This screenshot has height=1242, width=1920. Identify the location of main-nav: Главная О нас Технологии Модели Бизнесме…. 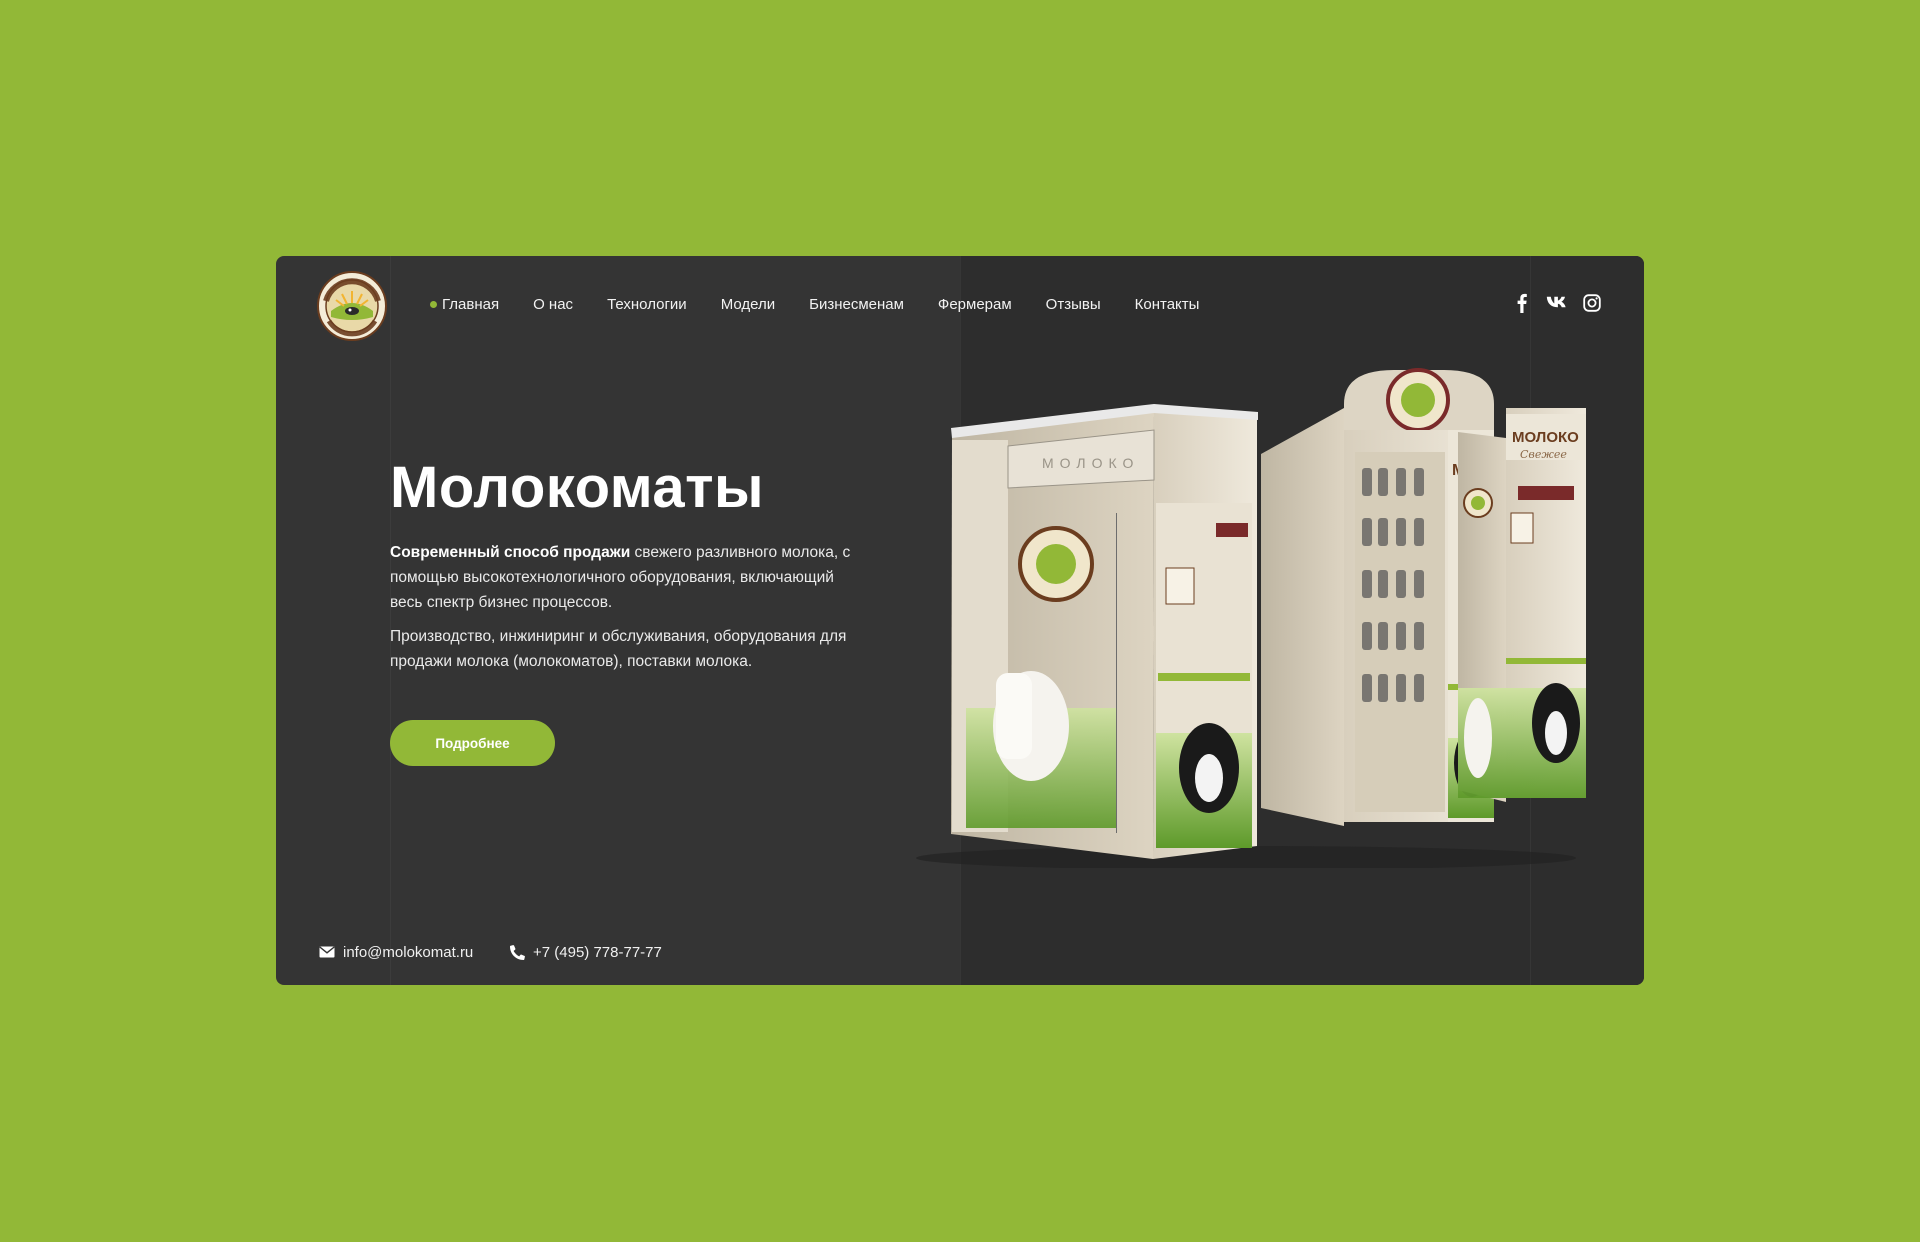
(814, 304).